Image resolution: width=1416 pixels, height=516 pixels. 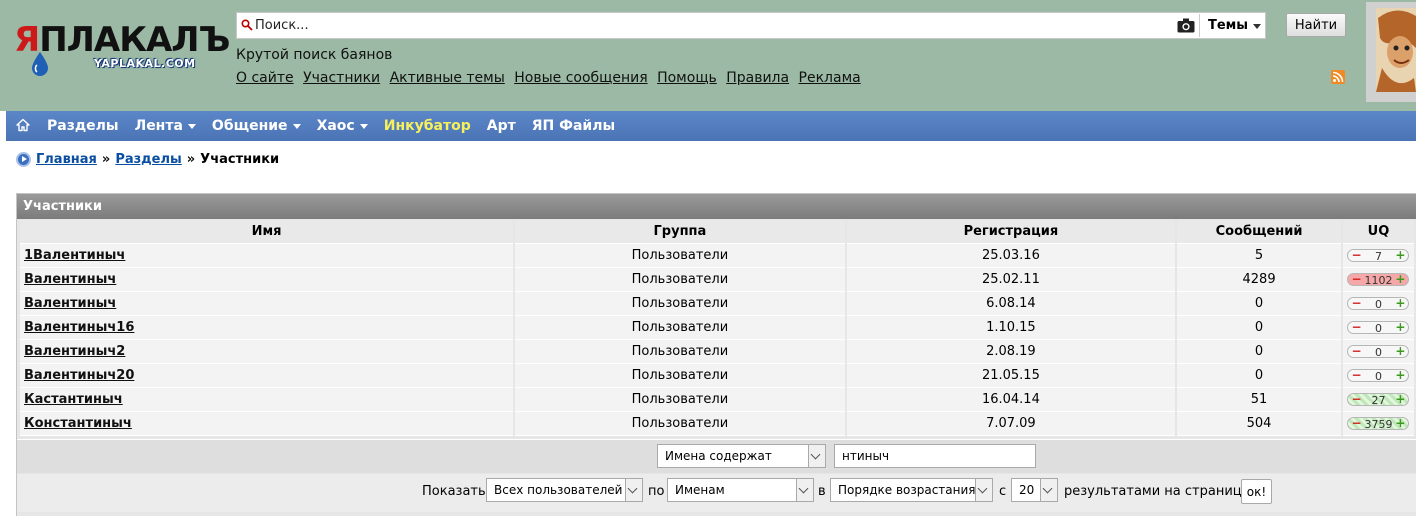 I want to click on uq-rating-widget: −7 +, so click(x=1378, y=255).